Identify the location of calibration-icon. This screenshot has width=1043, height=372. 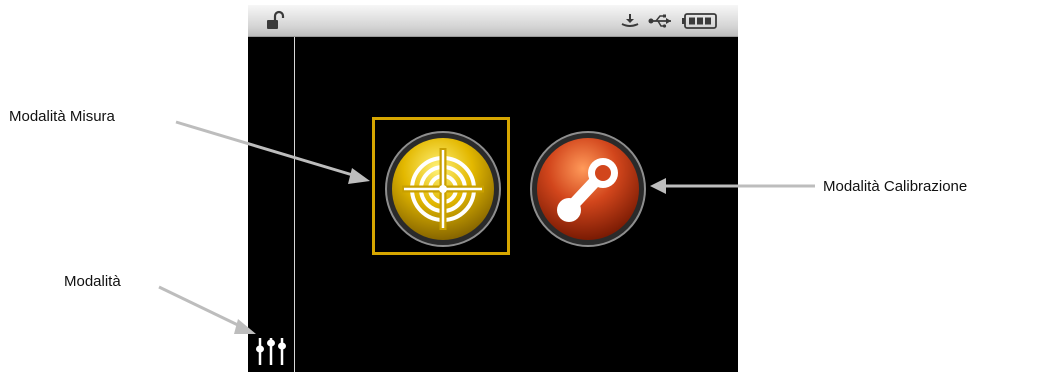
(588, 189).